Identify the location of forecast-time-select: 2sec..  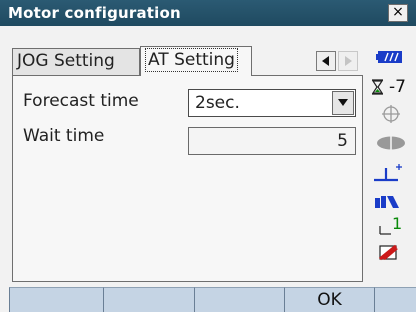
(272, 103).